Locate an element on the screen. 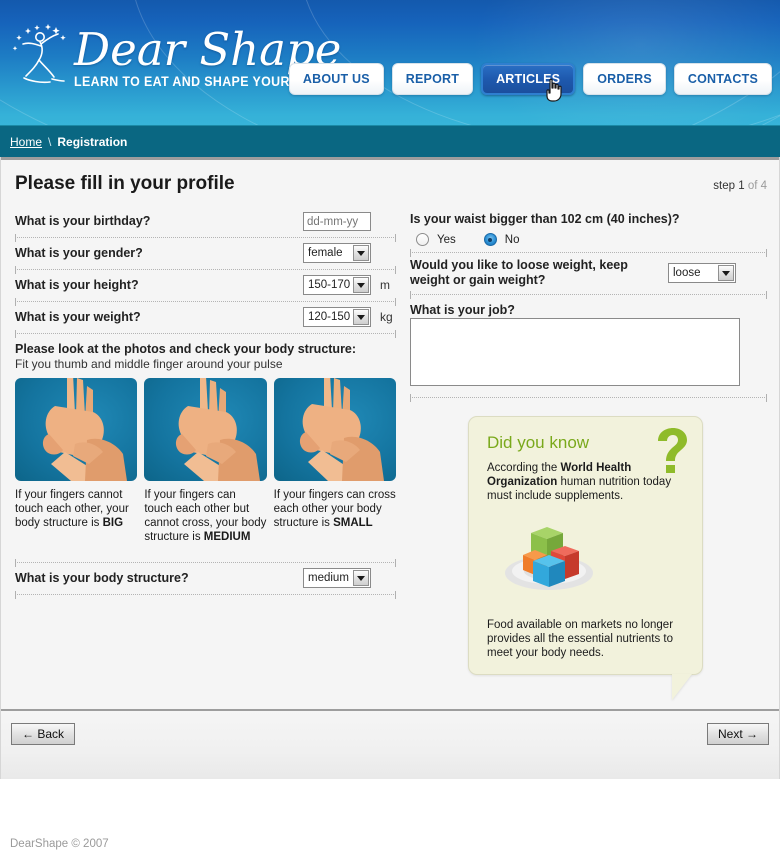 This screenshot has width=780, height=864. nav-button-articles: ARTICLES is located at coordinates (528, 79).